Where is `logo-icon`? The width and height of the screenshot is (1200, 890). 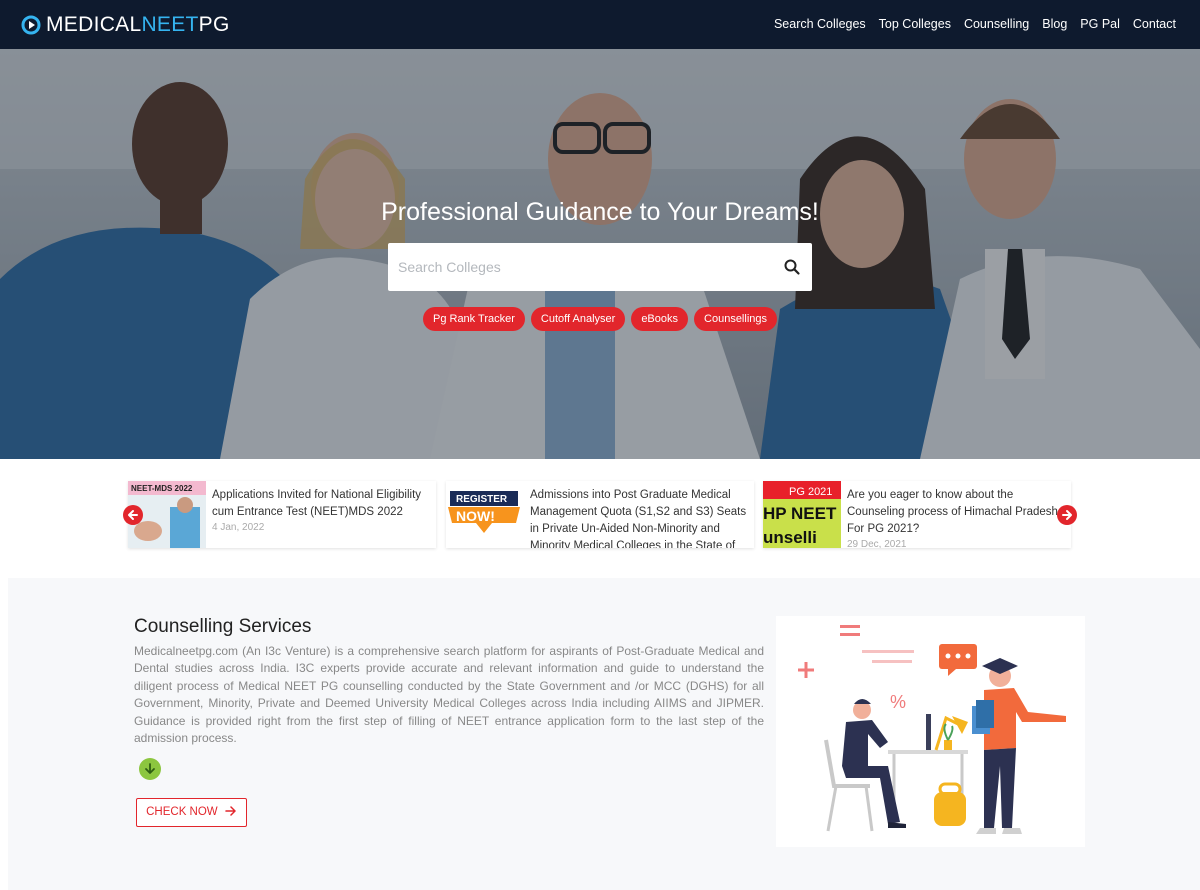 logo-icon is located at coordinates (31, 25).